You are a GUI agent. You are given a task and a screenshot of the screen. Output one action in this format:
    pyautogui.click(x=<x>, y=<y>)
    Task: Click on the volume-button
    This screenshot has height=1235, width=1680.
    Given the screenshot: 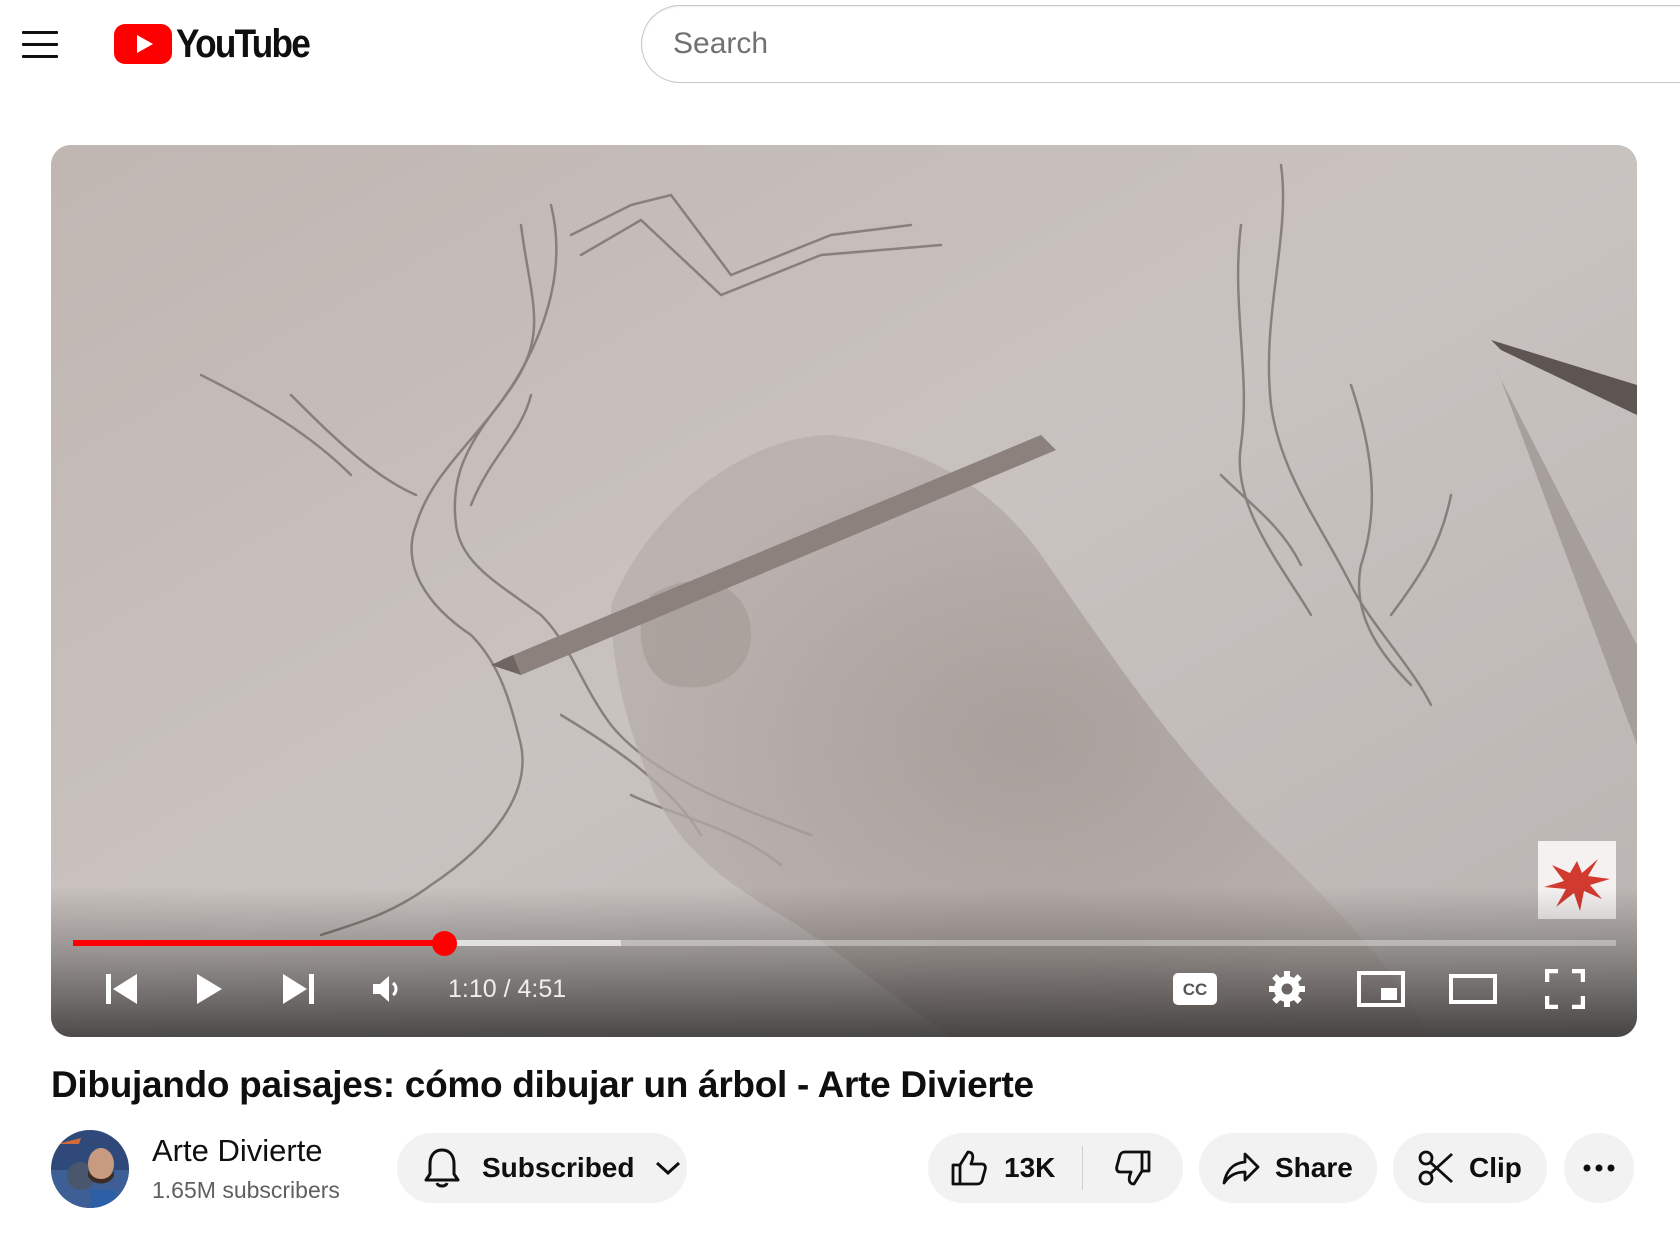 What is the action you would take?
    pyautogui.click(x=387, y=989)
    